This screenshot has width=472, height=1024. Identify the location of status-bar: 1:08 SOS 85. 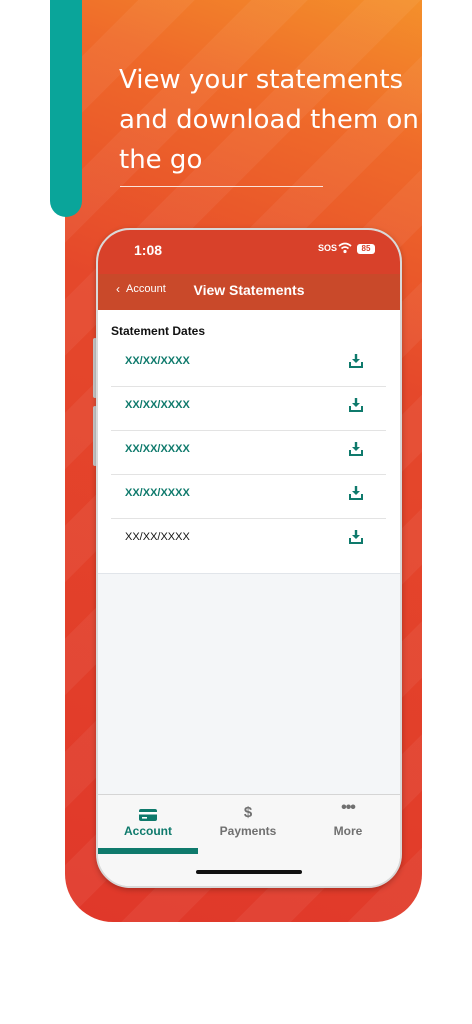
(249, 252).